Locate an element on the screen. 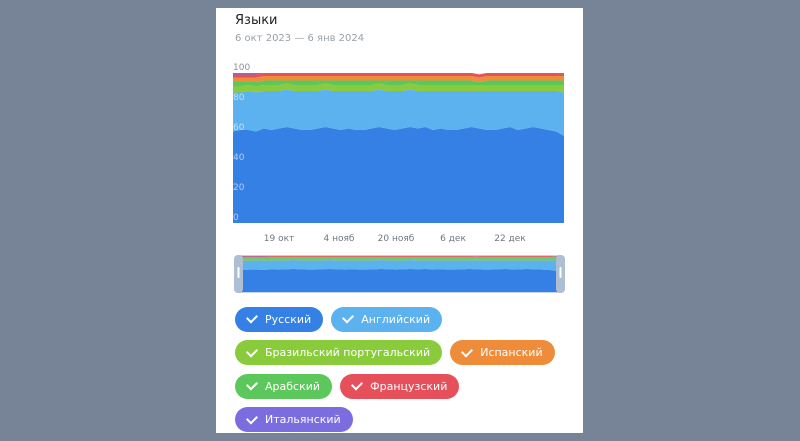 The image size is (800, 441). y-tick-label: 40 is located at coordinates (239, 158).